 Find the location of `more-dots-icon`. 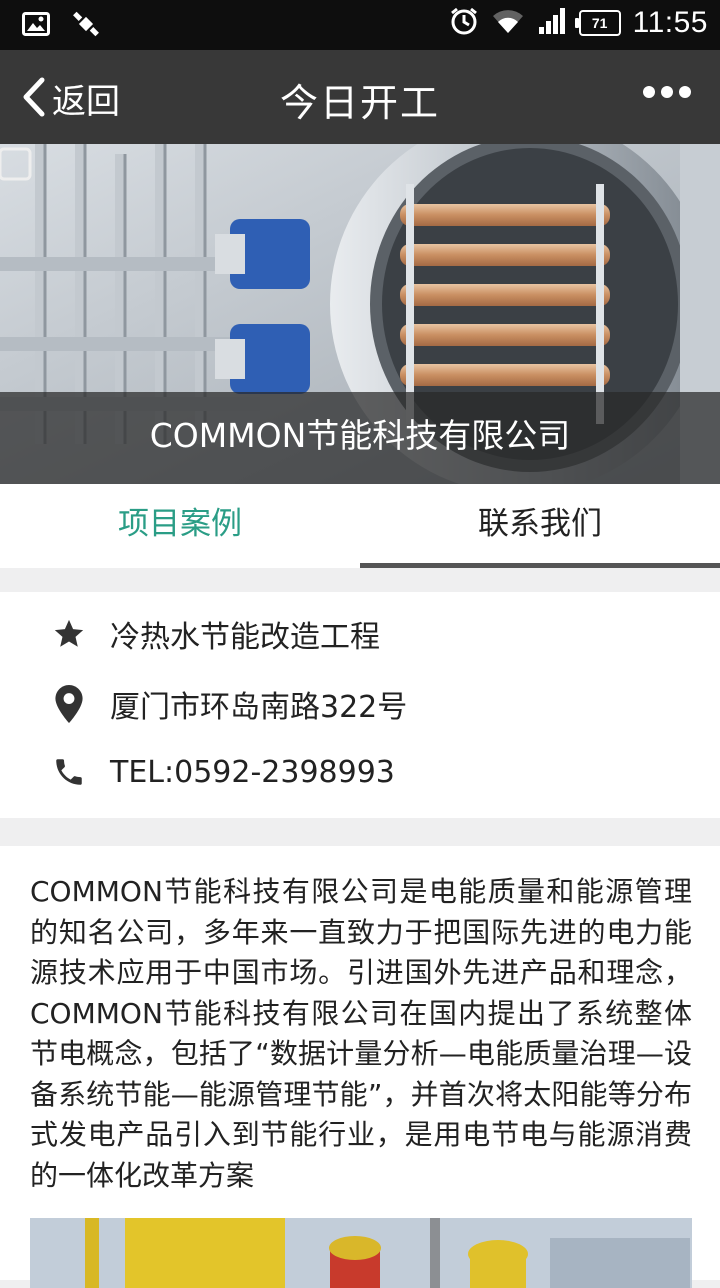

more-dots-icon is located at coordinates (667, 93).